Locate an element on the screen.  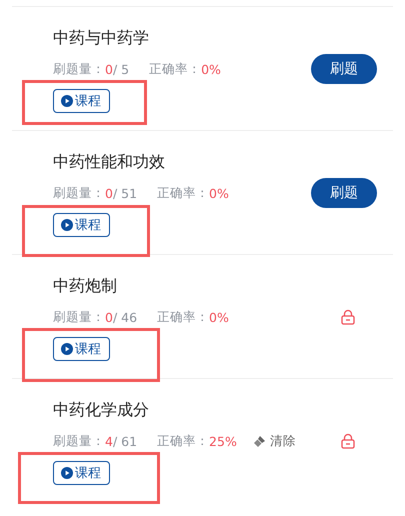
chapter-title: 中药与中药学 is located at coordinates (101, 38).